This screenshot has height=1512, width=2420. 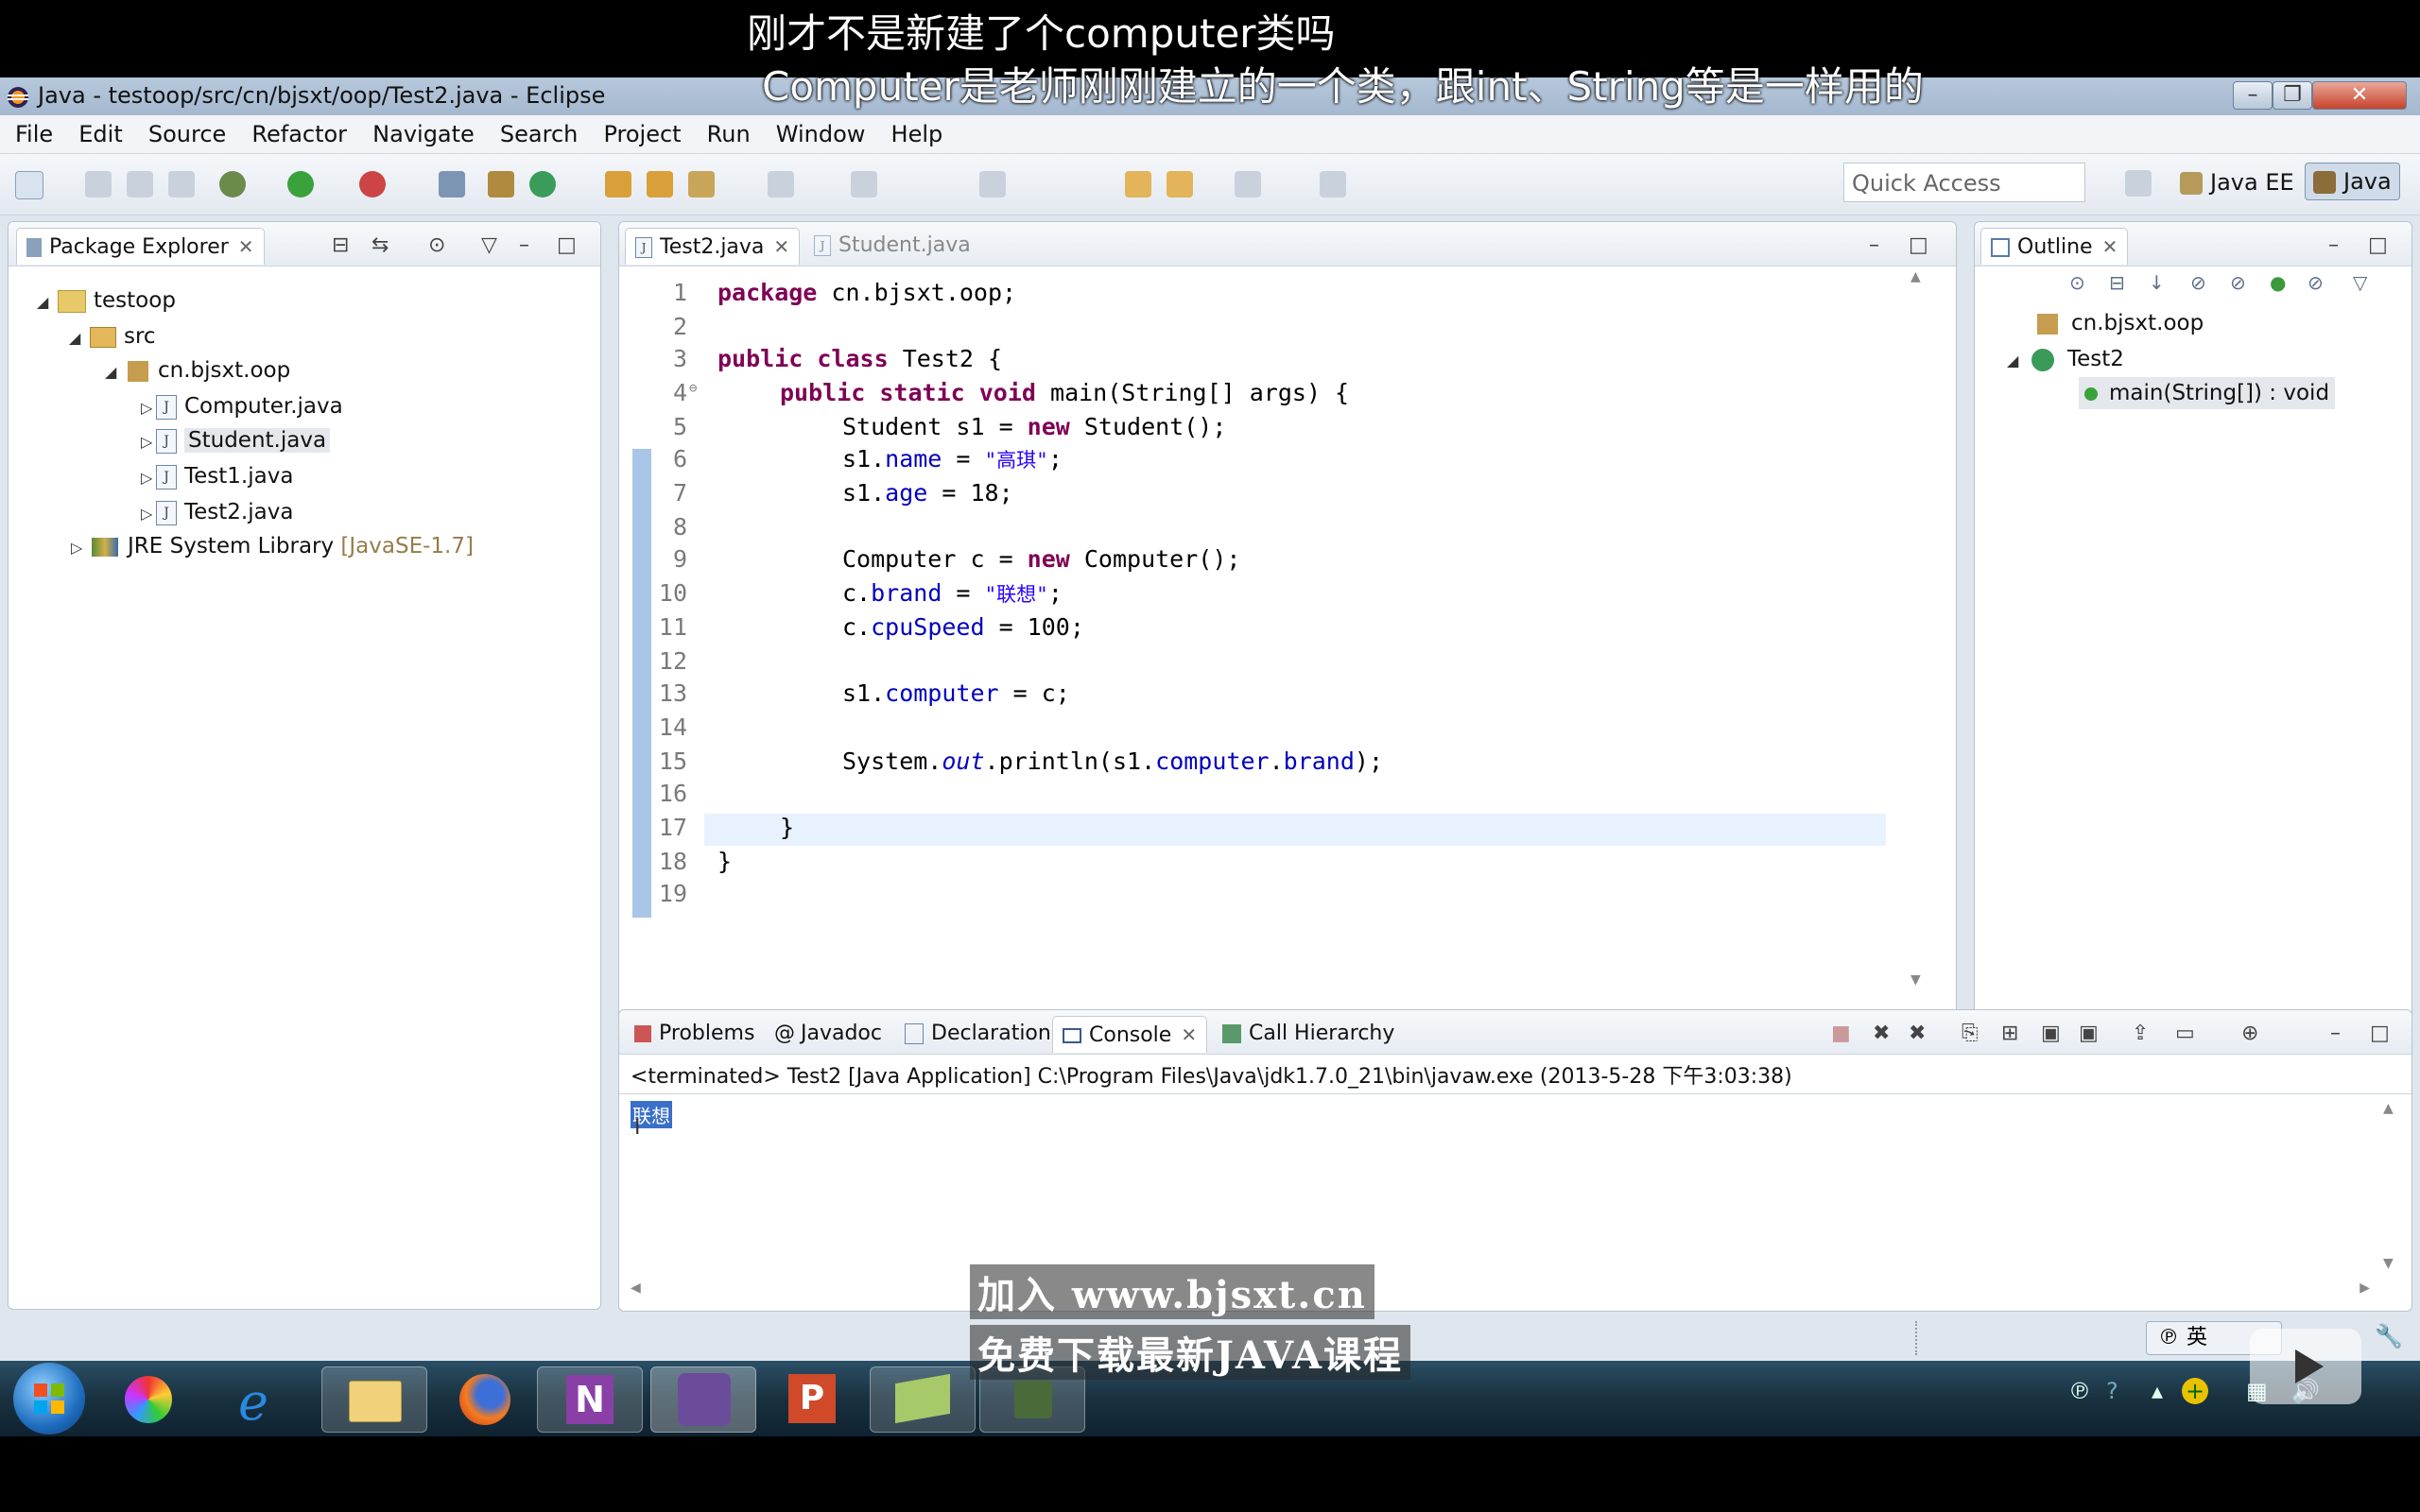 I want to click on video-play-icon, so click(x=2305, y=1366).